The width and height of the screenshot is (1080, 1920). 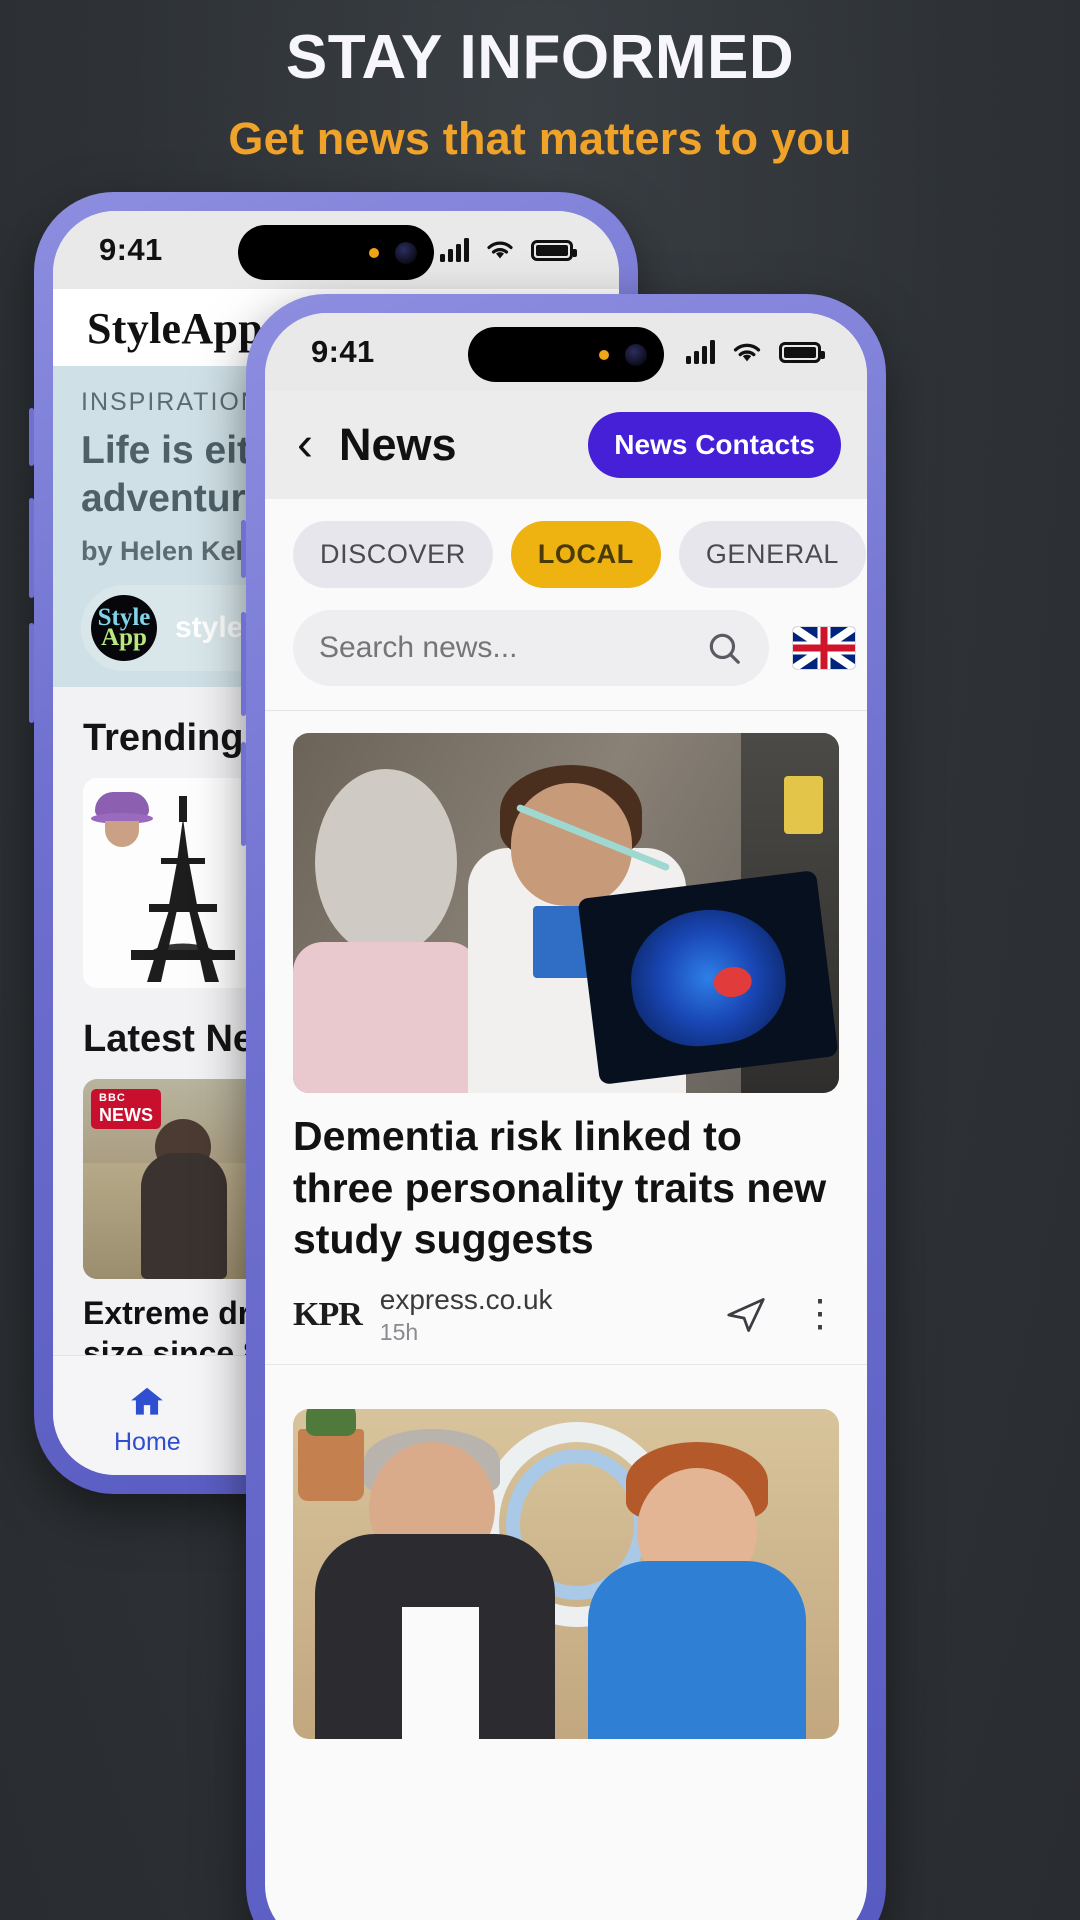 What do you see at coordinates (566, 445) in the screenshot?
I see `news-nav-bar: ‹ News News Contacts` at bounding box center [566, 445].